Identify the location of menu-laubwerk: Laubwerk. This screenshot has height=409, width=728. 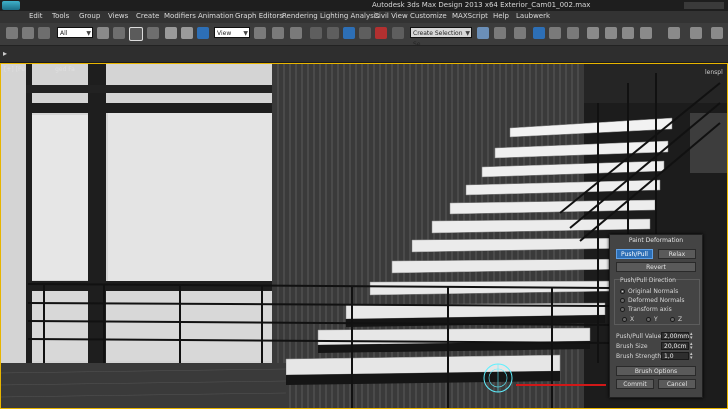
(533, 16).